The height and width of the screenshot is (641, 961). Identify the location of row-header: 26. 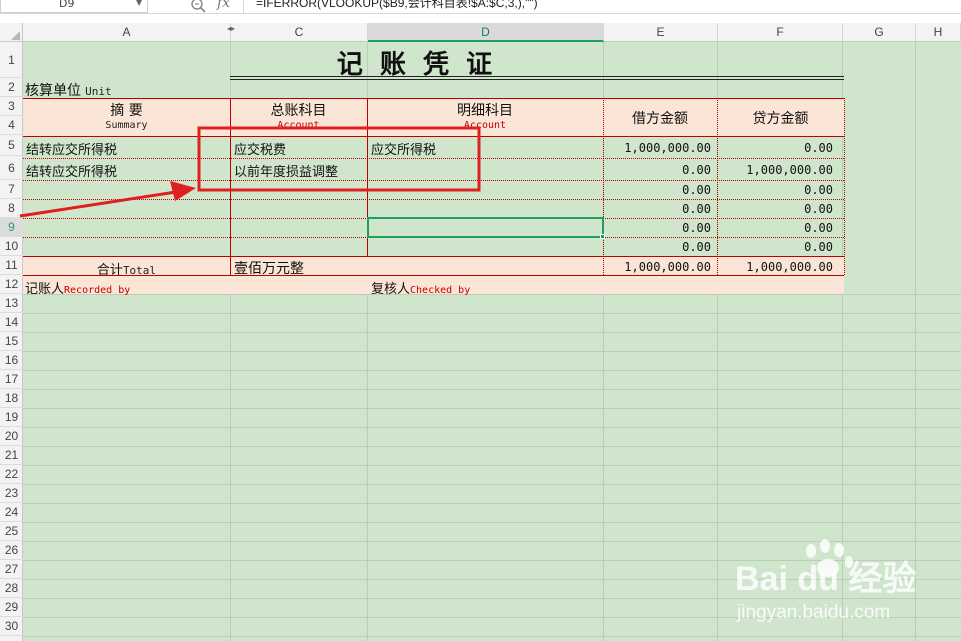
(11, 550).